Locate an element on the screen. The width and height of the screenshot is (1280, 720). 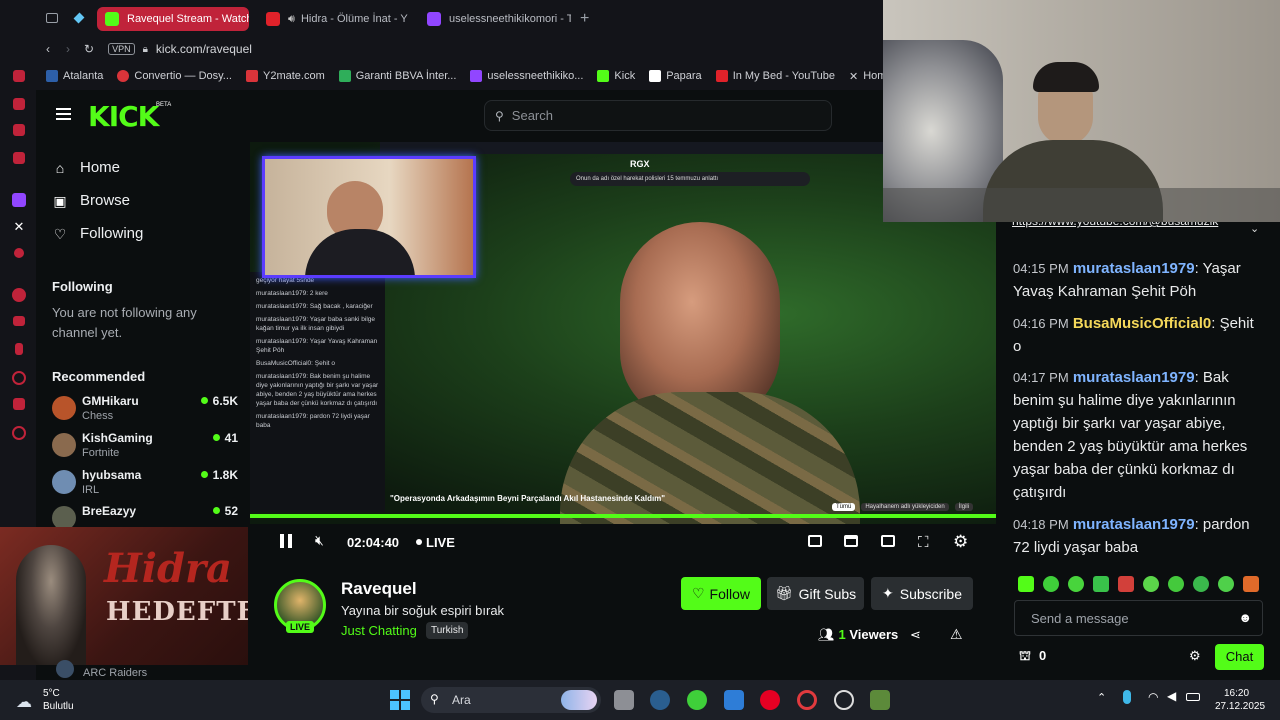
microphone-icon is located at coordinates (1127, 697).